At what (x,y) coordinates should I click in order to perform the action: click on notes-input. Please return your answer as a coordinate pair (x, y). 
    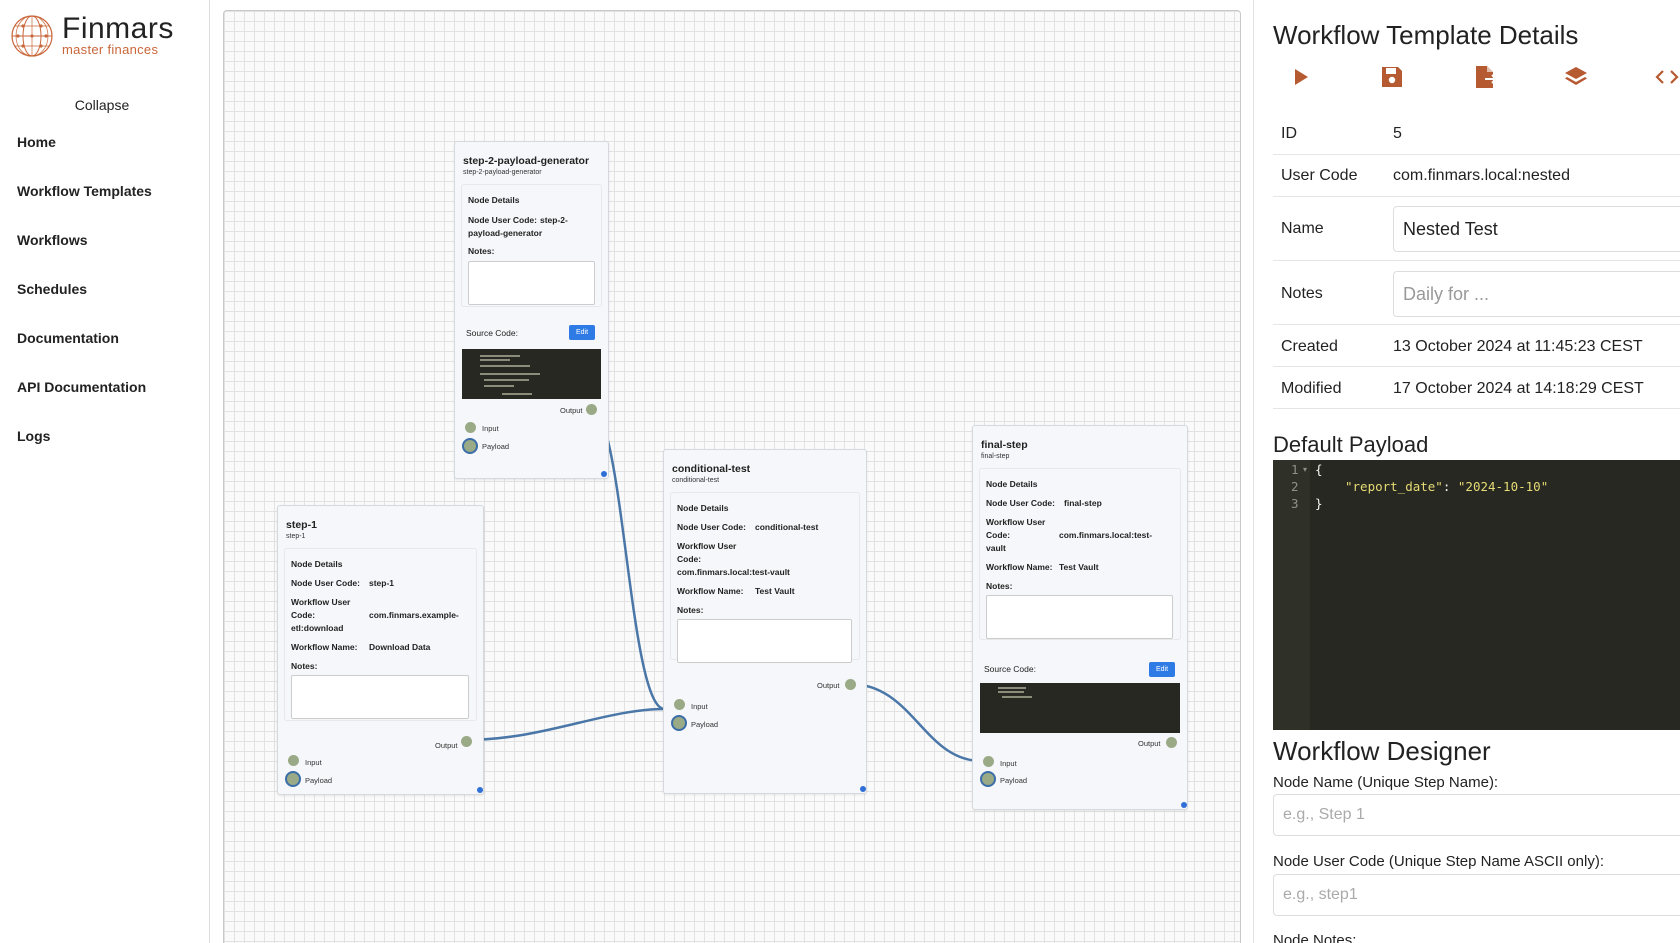
    Looking at the image, I should click on (1536, 294).